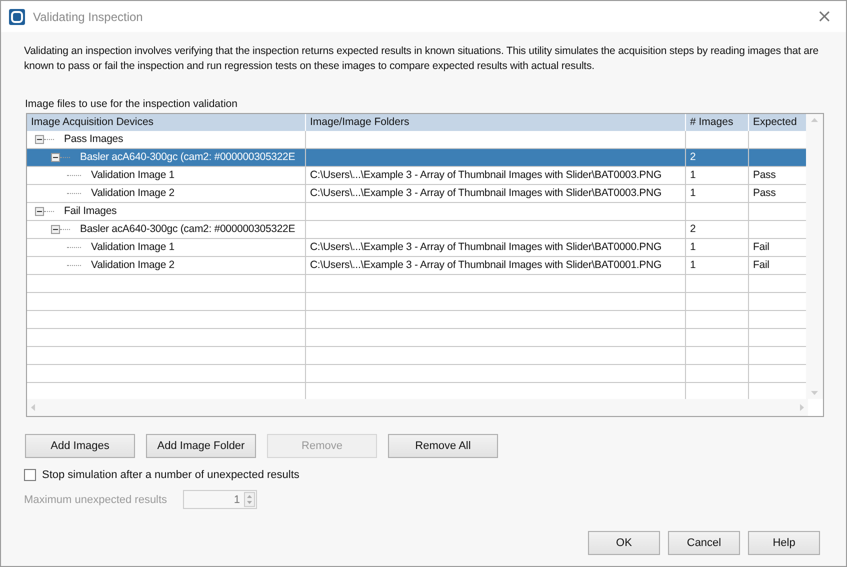 The width and height of the screenshot is (847, 567). What do you see at coordinates (30, 475) in the screenshot?
I see `checkbox` at bounding box center [30, 475].